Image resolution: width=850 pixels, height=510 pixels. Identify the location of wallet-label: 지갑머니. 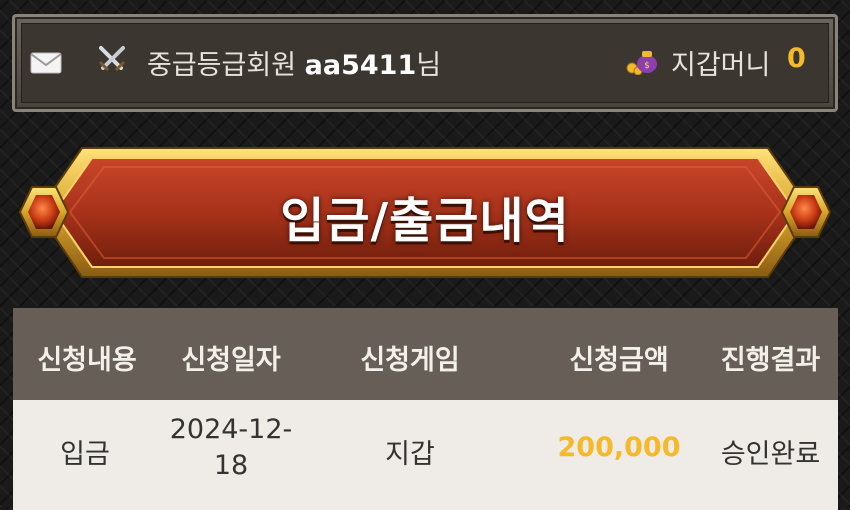
(721, 65).